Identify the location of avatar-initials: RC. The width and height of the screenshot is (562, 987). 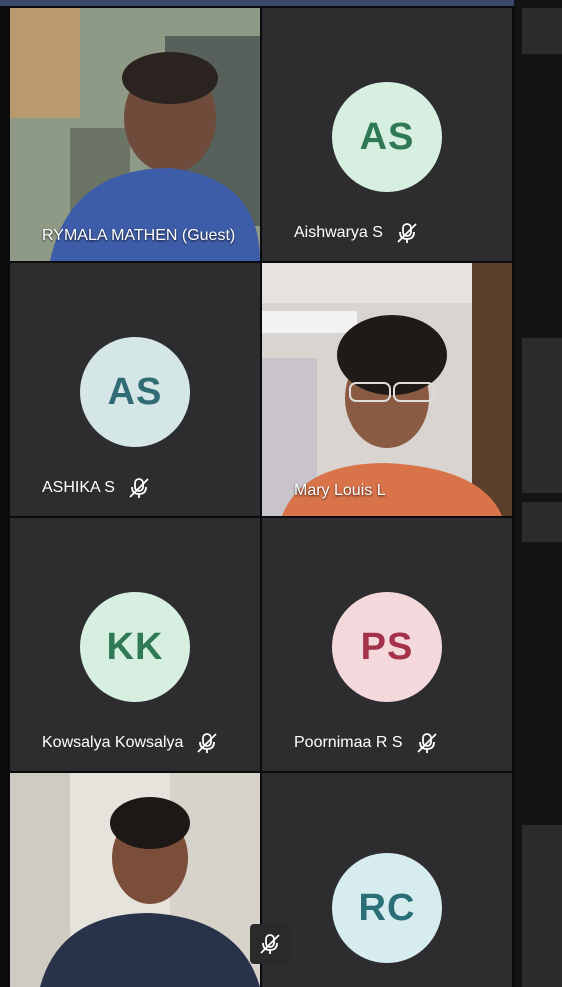
(387, 907).